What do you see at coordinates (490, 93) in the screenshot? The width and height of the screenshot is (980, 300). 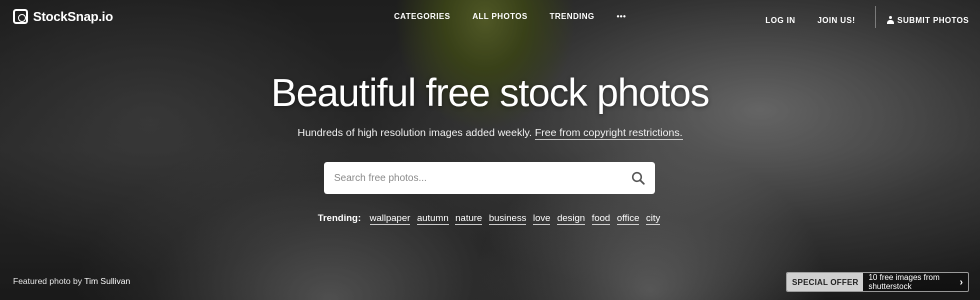 I see `page-title: Beautiful free stock photos` at bounding box center [490, 93].